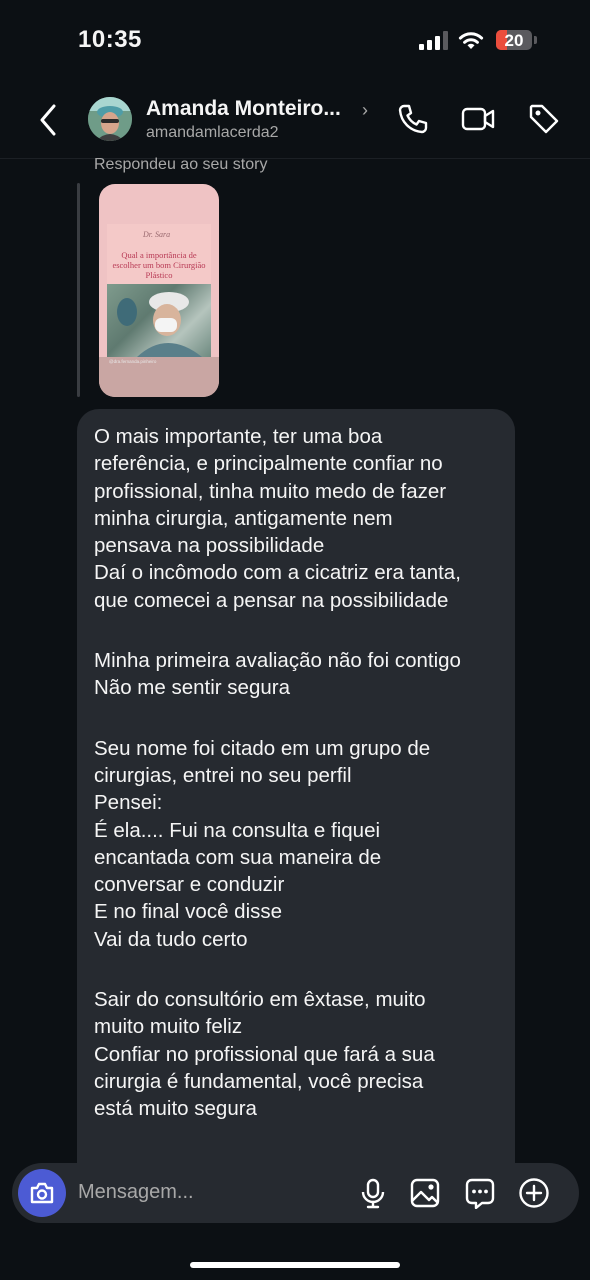  What do you see at coordinates (238, 857) in the screenshot?
I see `message-line: encantada com sua maneira de` at bounding box center [238, 857].